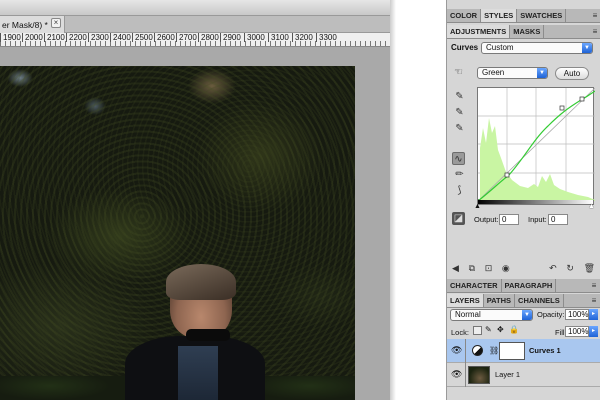 This screenshot has height=400, width=600. What do you see at coordinates (477, 350) in the screenshot?
I see `adjustment-layer-icon` at bounding box center [477, 350].